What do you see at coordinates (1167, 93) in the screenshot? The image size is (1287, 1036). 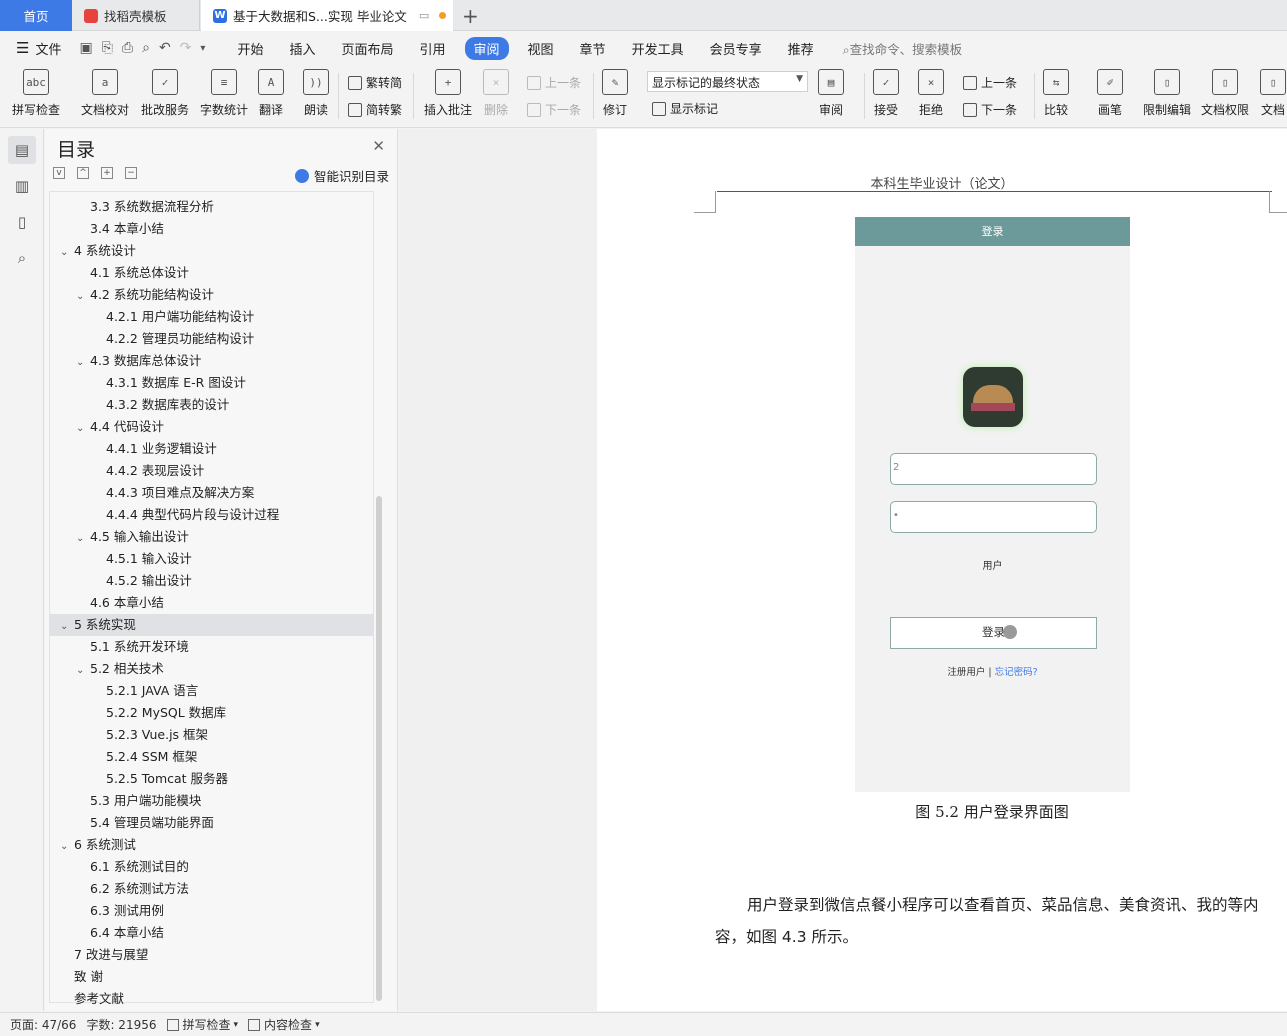 I see `restrict-edit-button: ▯ 限制编辑` at bounding box center [1167, 93].